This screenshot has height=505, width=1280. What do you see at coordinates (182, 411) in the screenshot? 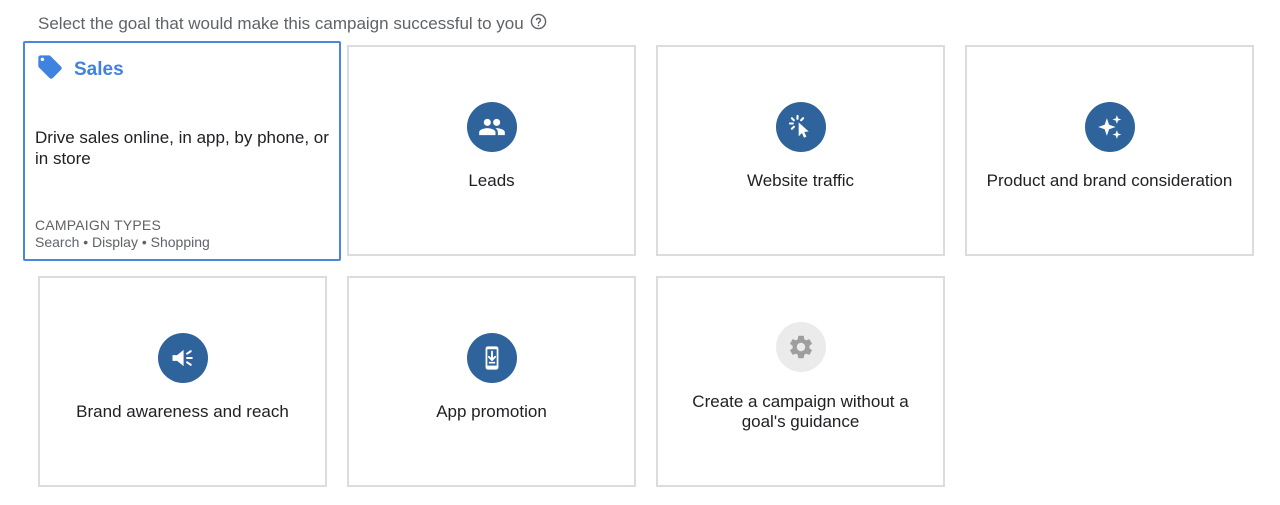
I see `brand-awareness-reach-label: Brand awareness and reach` at bounding box center [182, 411].